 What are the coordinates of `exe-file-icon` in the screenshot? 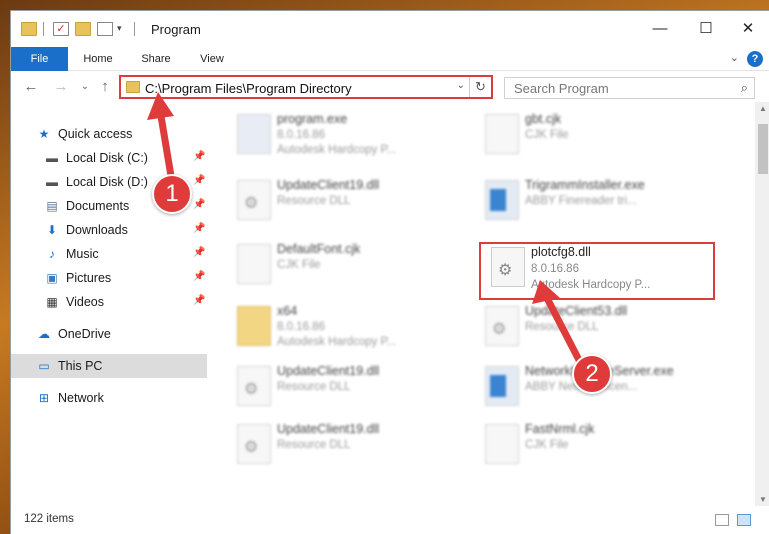 It's located at (502, 386).